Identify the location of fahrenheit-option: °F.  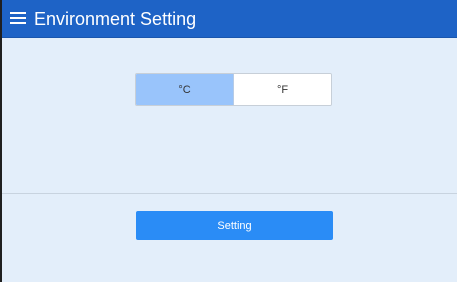
(282, 89).